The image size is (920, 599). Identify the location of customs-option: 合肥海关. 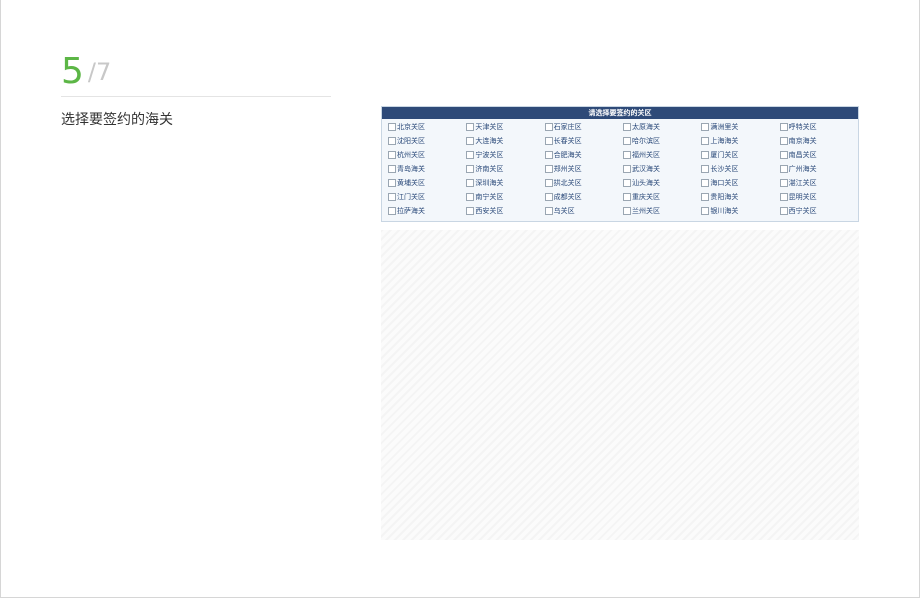
(583, 155).